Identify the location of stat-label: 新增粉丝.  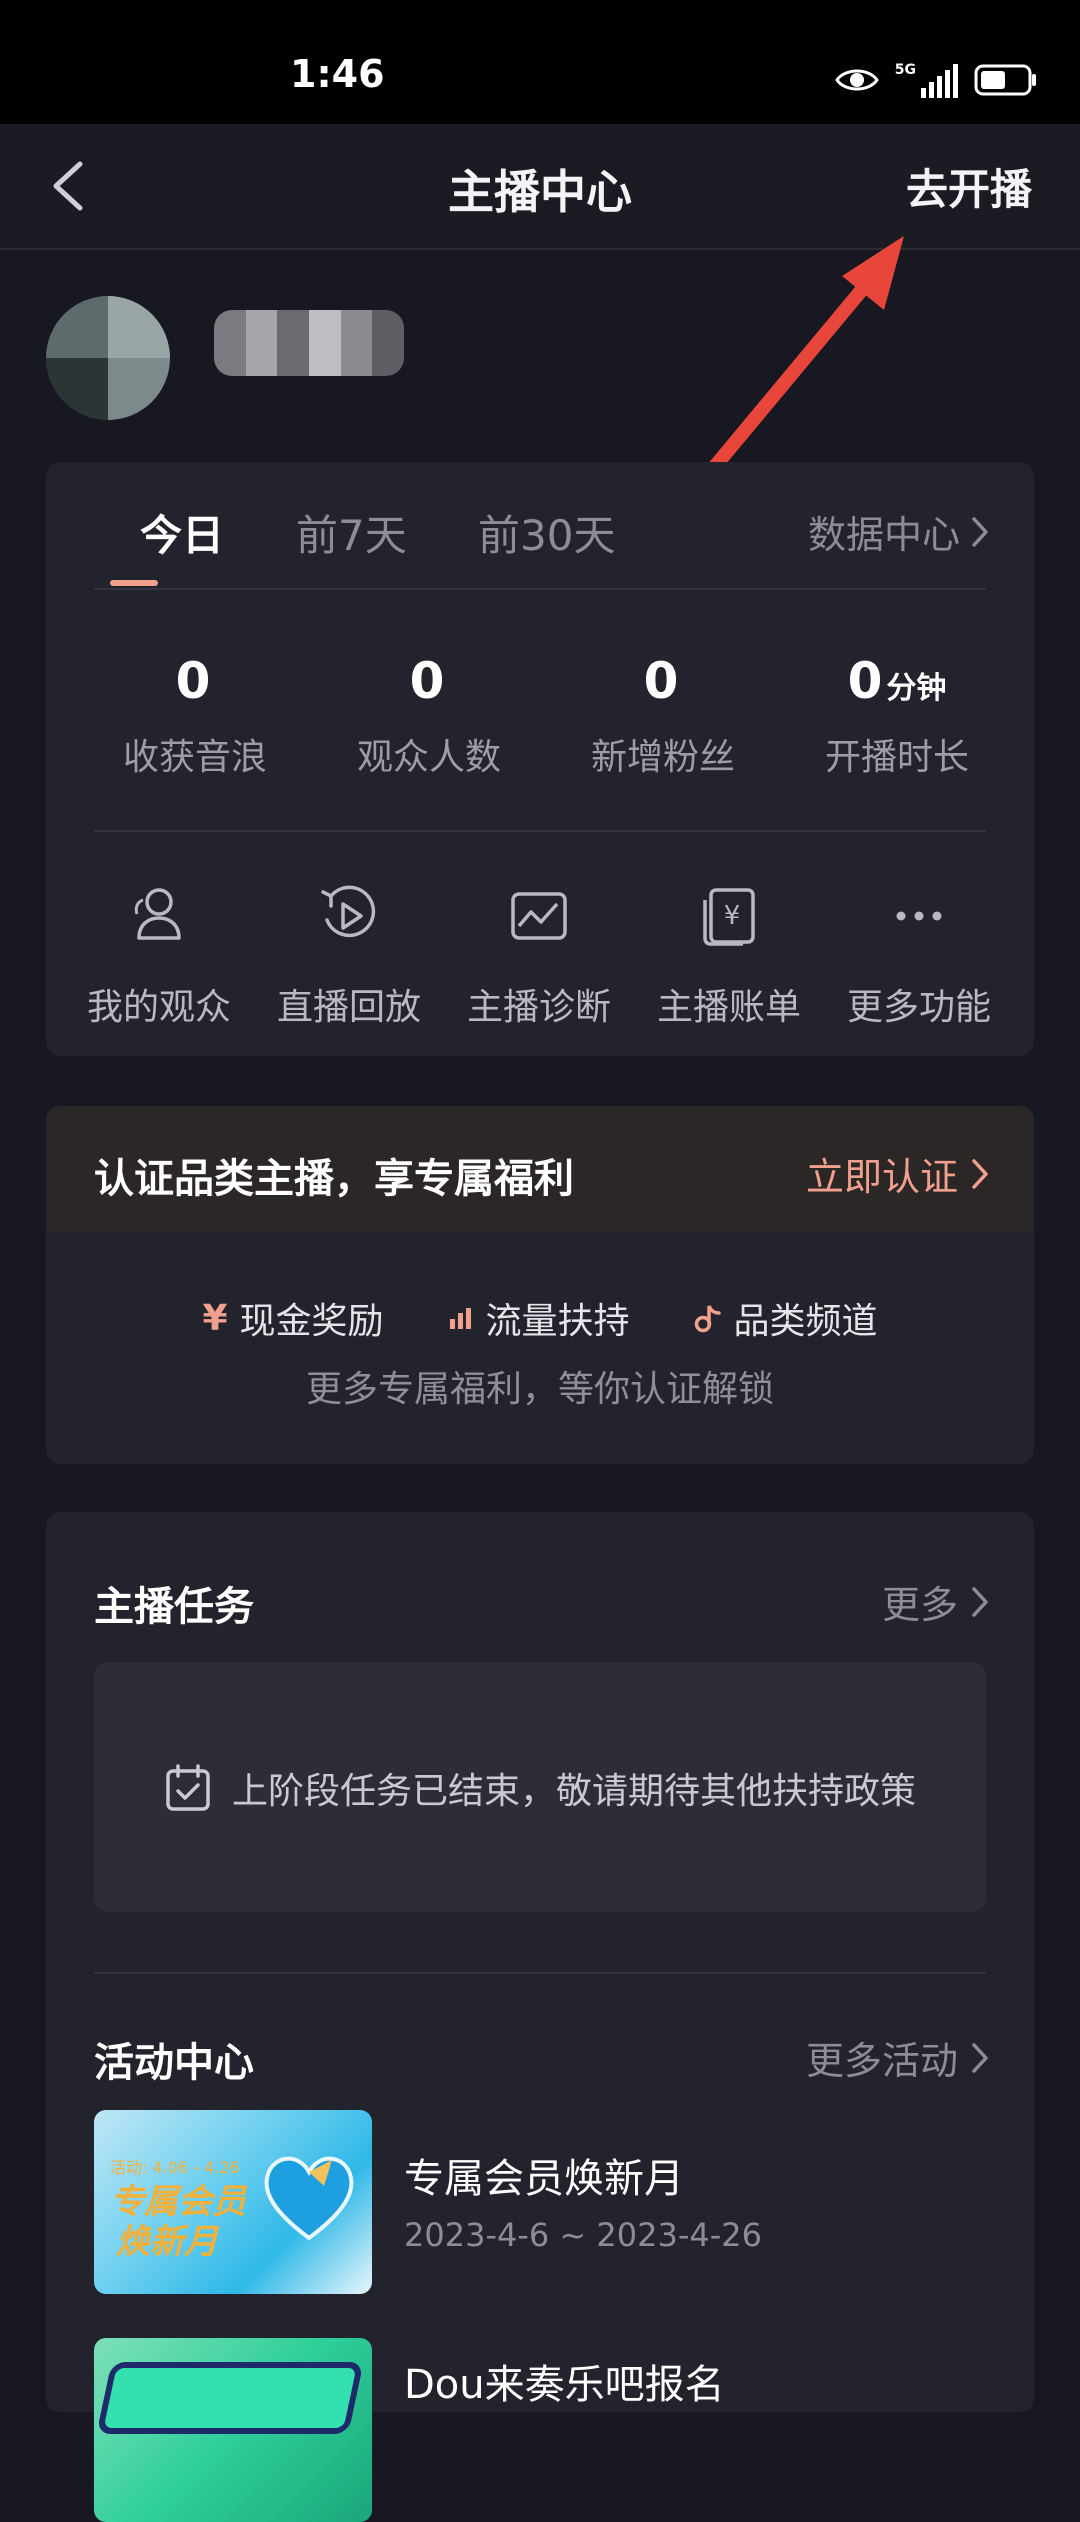
(662, 757).